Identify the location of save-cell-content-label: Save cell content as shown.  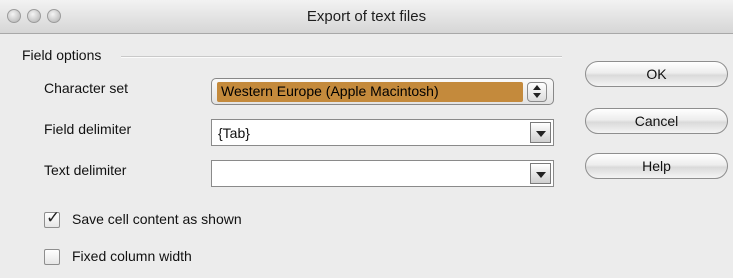
(157, 219).